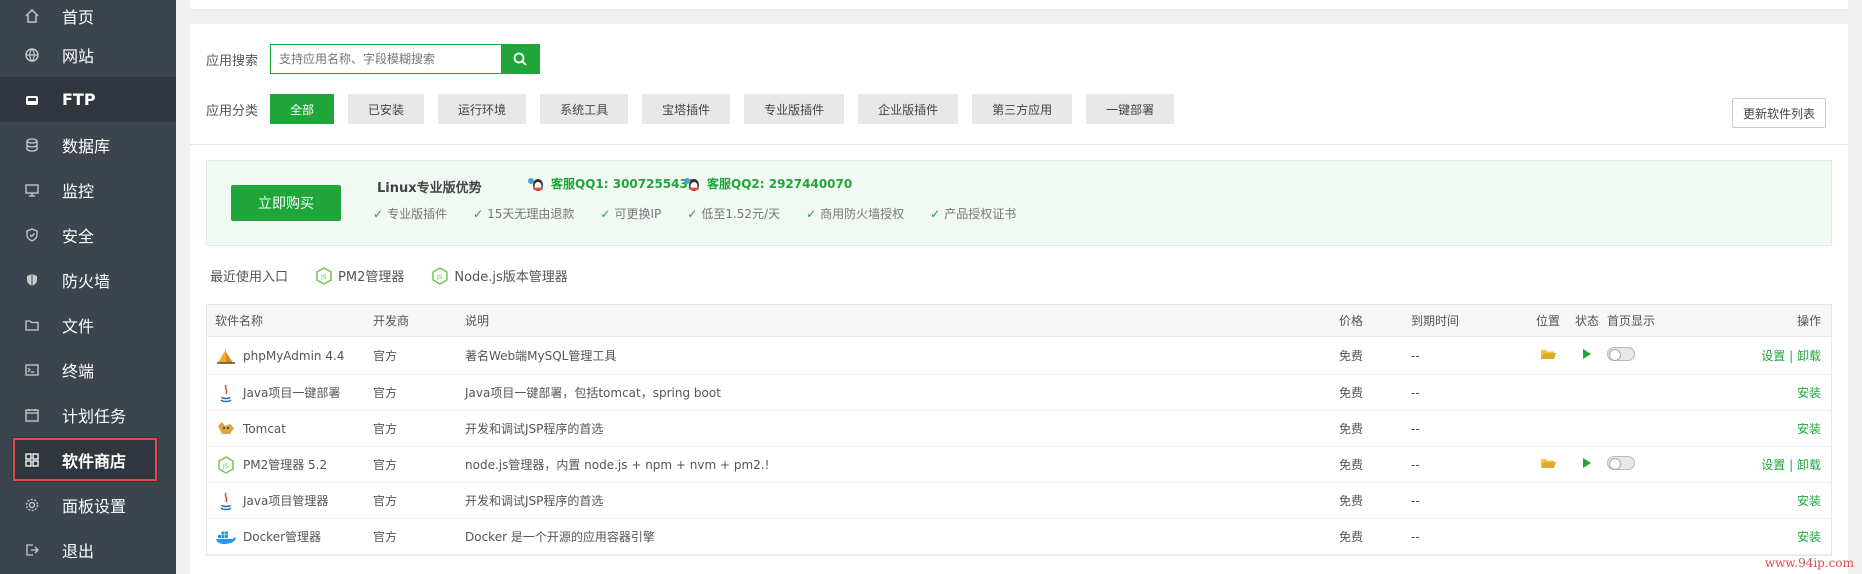 The width and height of the screenshot is (1862, 574). Describe the element at coordinates (94, 461) in the screenshot. I see `sidebar-item-label: 软件商店` at that location.